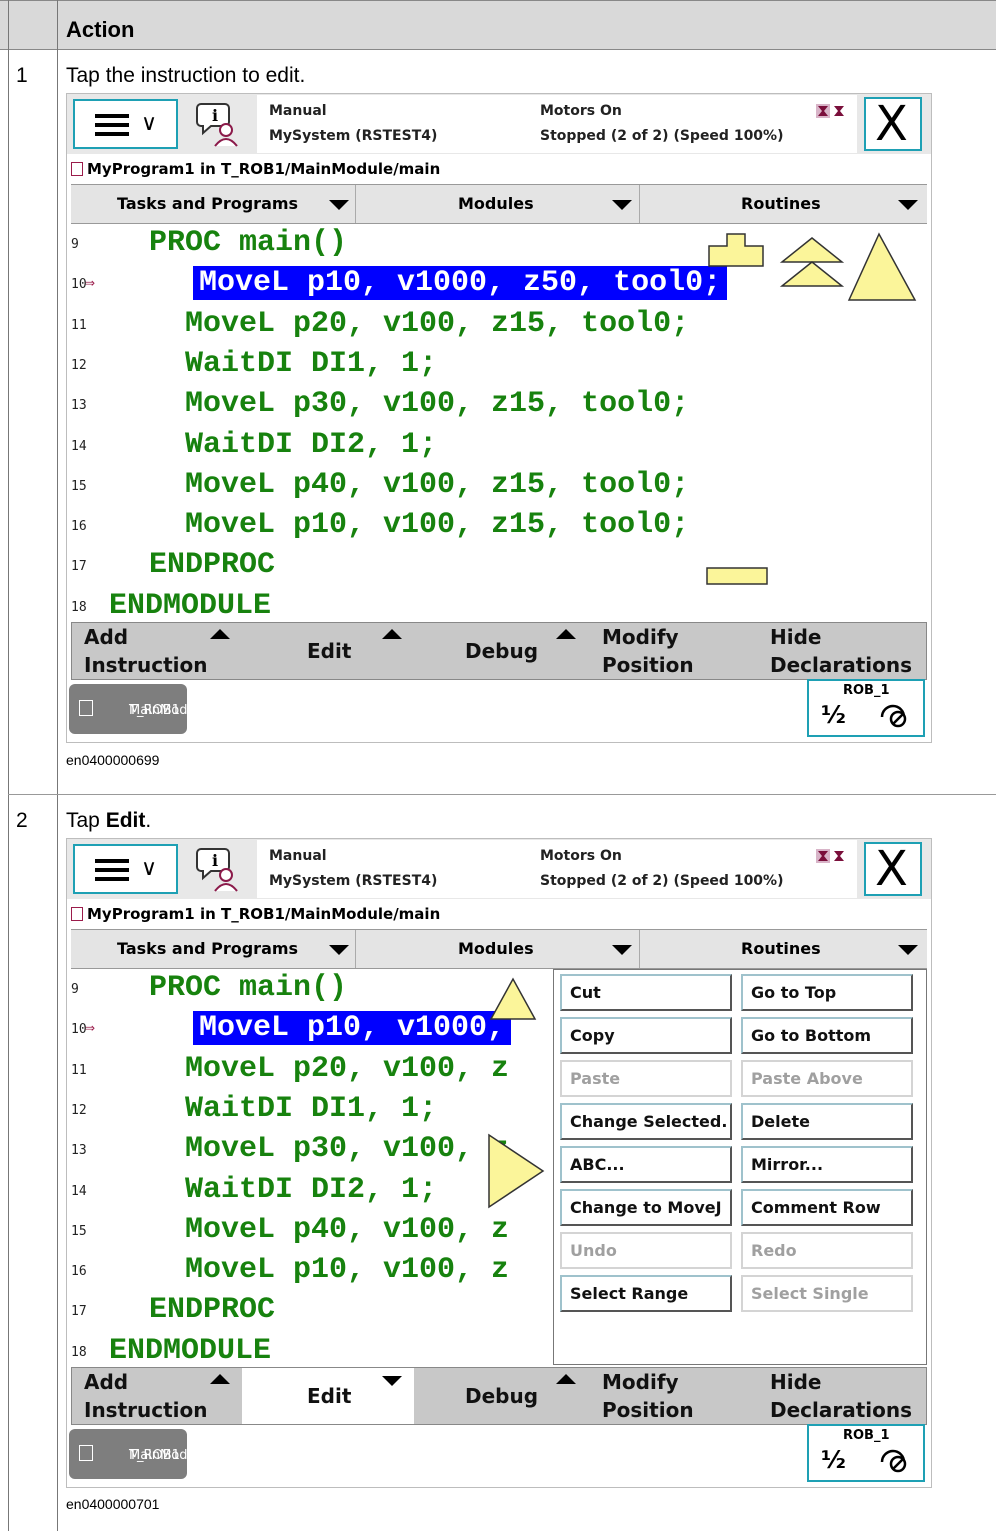  What do you see at coordinates (22, 820) in the screenshot?
I see `step-number: 2` at bounding box center [22, 820].